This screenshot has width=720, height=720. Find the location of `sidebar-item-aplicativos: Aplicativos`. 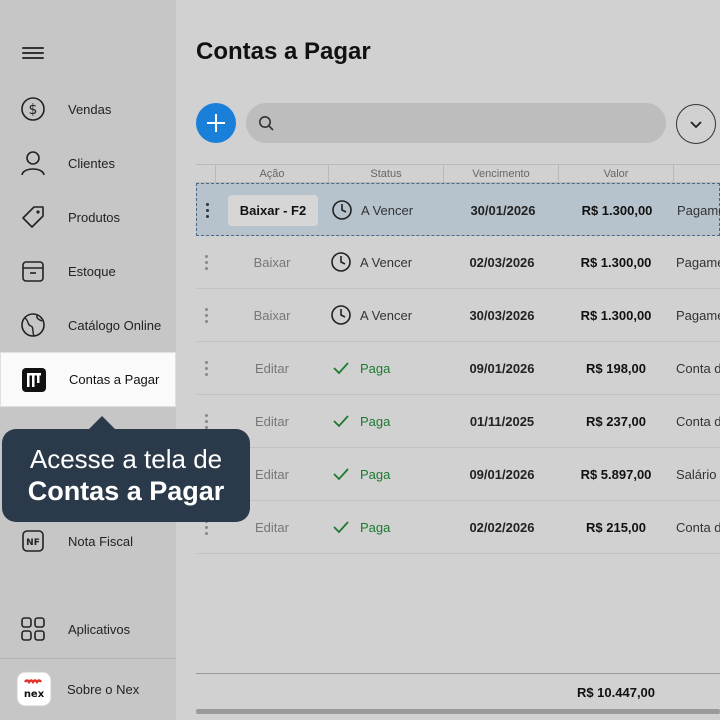

sidebar-item-aplicativos: Aplicativos is located at coordinates (88, 629).